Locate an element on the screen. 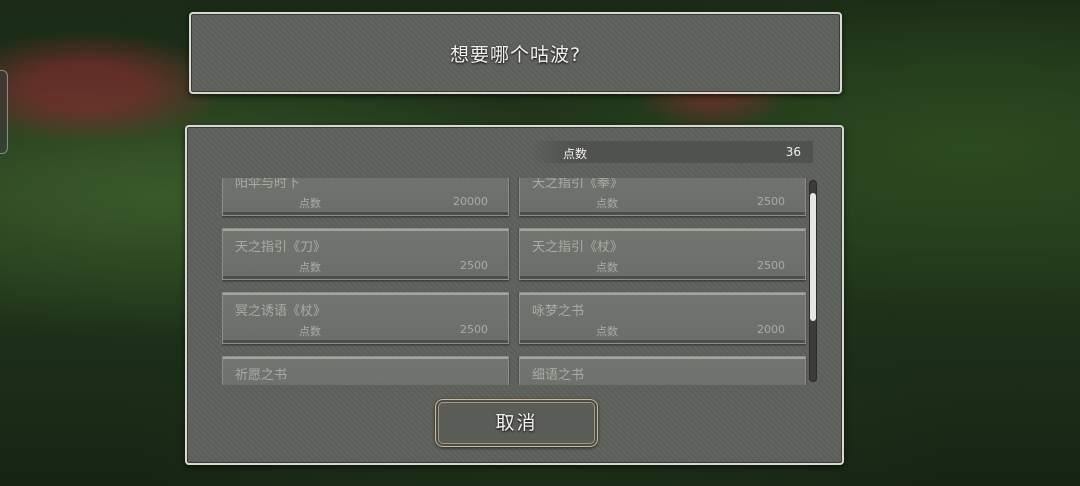 The width and height of the screenshot is (1080, 486). list-item: 天之指引《拳》 点数 2500 is located at coordinates (662, 197).